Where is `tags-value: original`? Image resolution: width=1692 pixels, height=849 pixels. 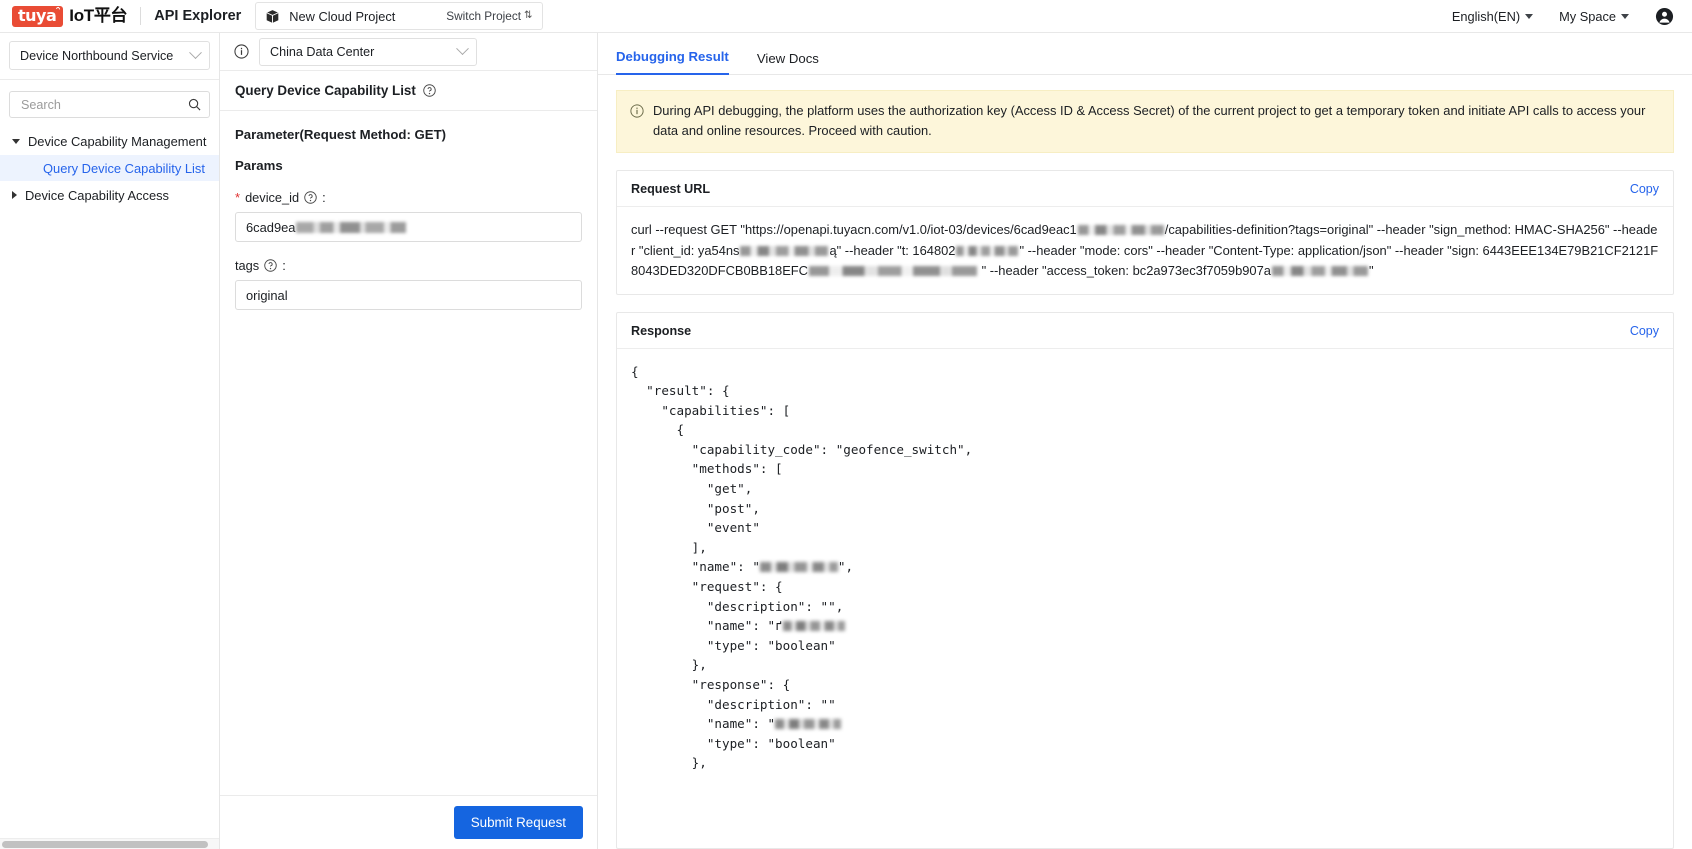
tags-value: original is located at coordinates (267, 295).